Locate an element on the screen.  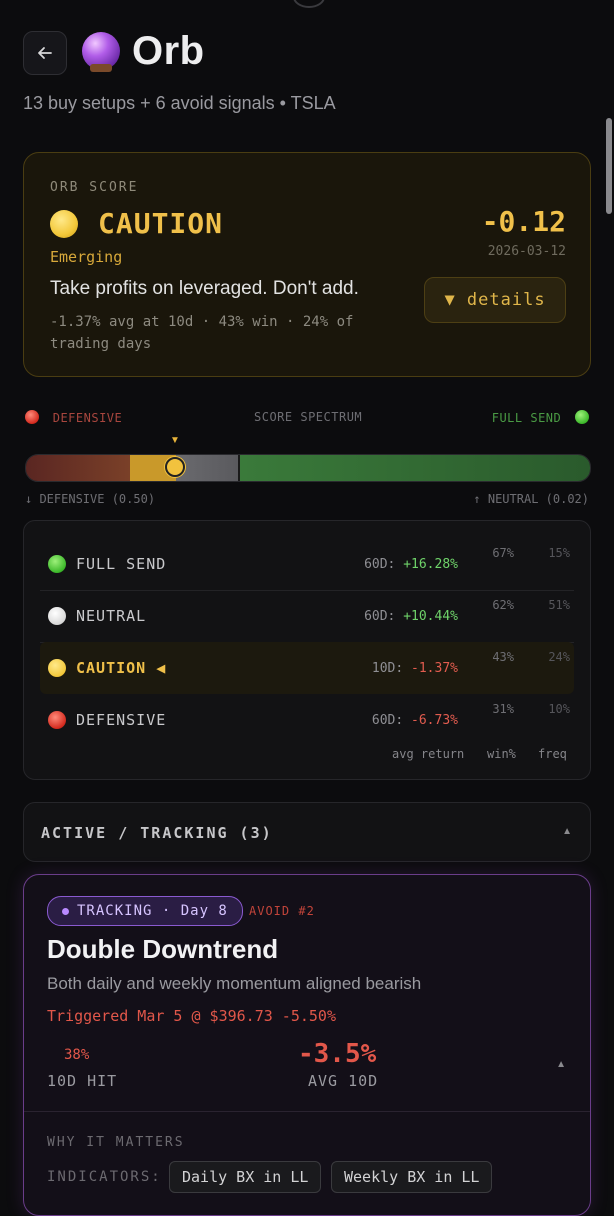
score-date: 2026-03-12 is located at coordinates (526, 251).